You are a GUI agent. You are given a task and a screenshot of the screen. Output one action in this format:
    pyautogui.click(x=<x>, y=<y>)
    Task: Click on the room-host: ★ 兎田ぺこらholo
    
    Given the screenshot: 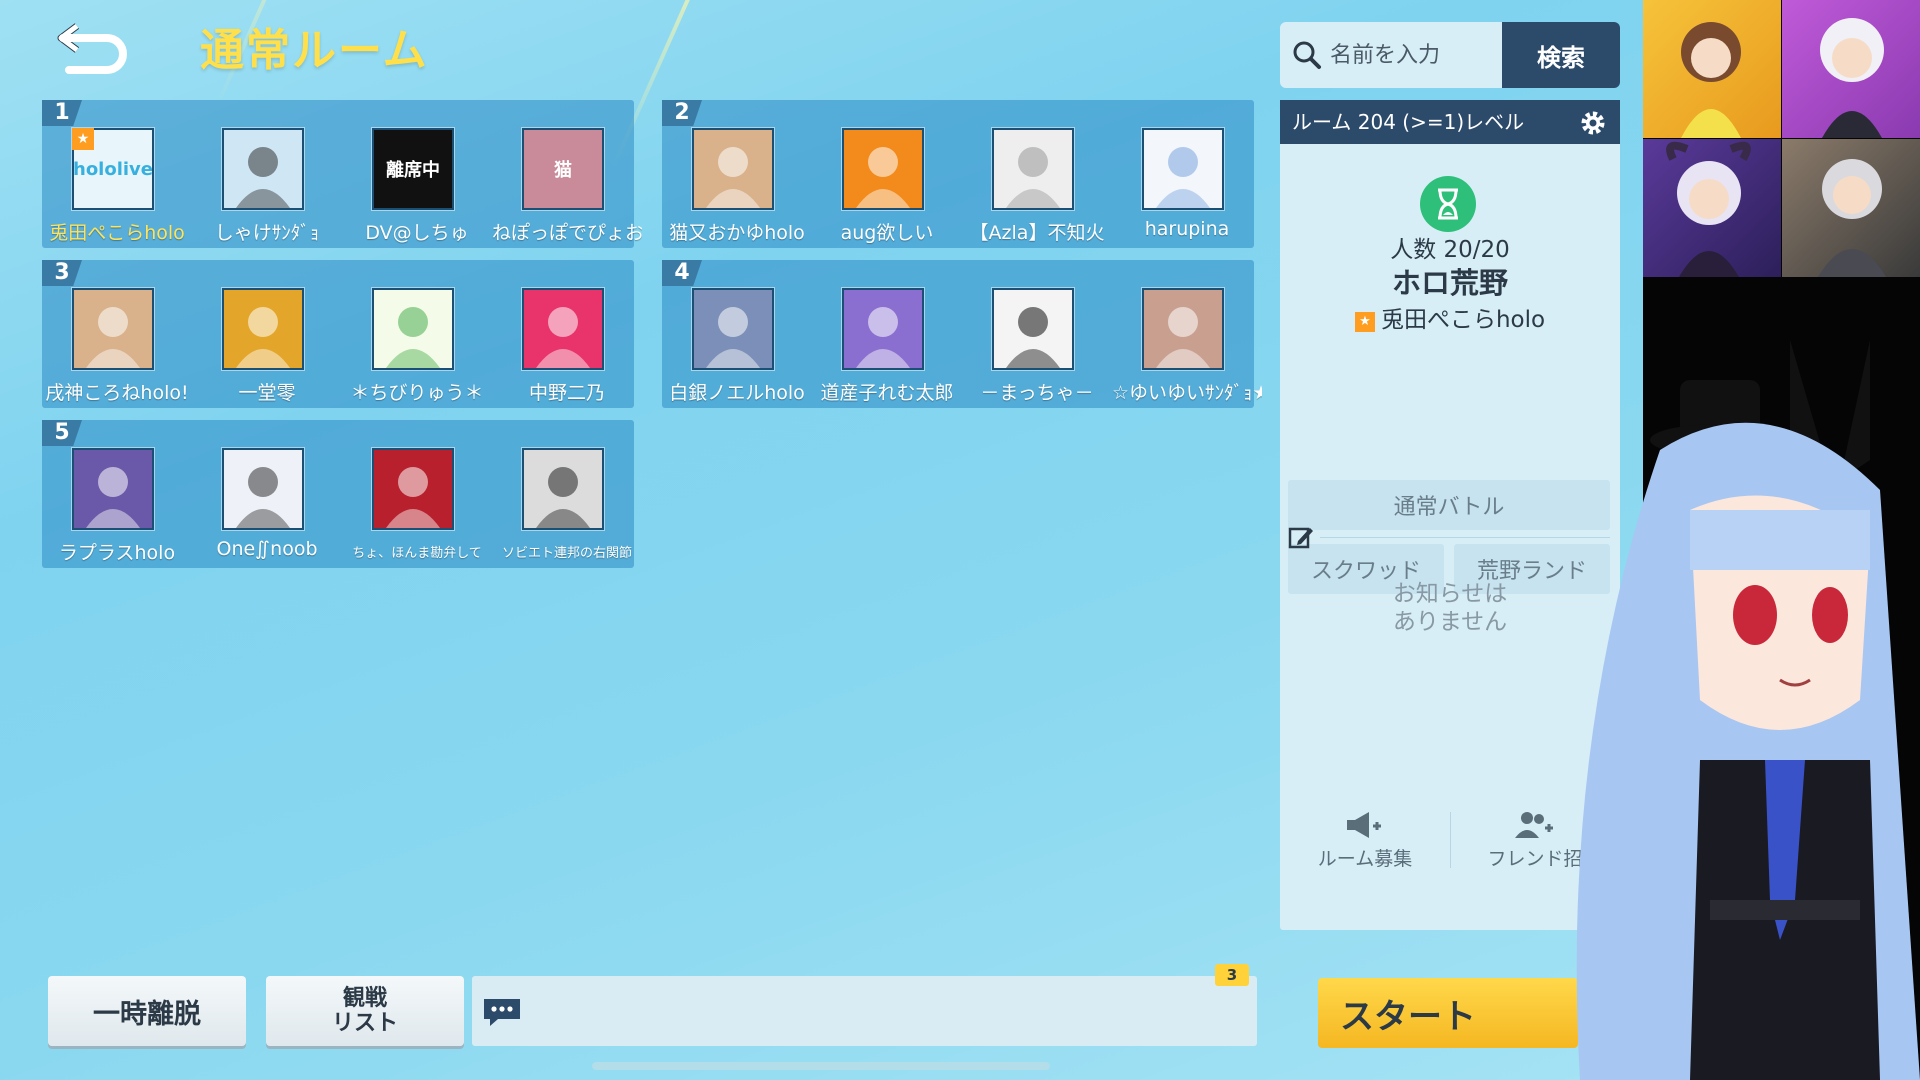 What is the action you would take?
    pyautogui.click(x=1450, y=317)
    